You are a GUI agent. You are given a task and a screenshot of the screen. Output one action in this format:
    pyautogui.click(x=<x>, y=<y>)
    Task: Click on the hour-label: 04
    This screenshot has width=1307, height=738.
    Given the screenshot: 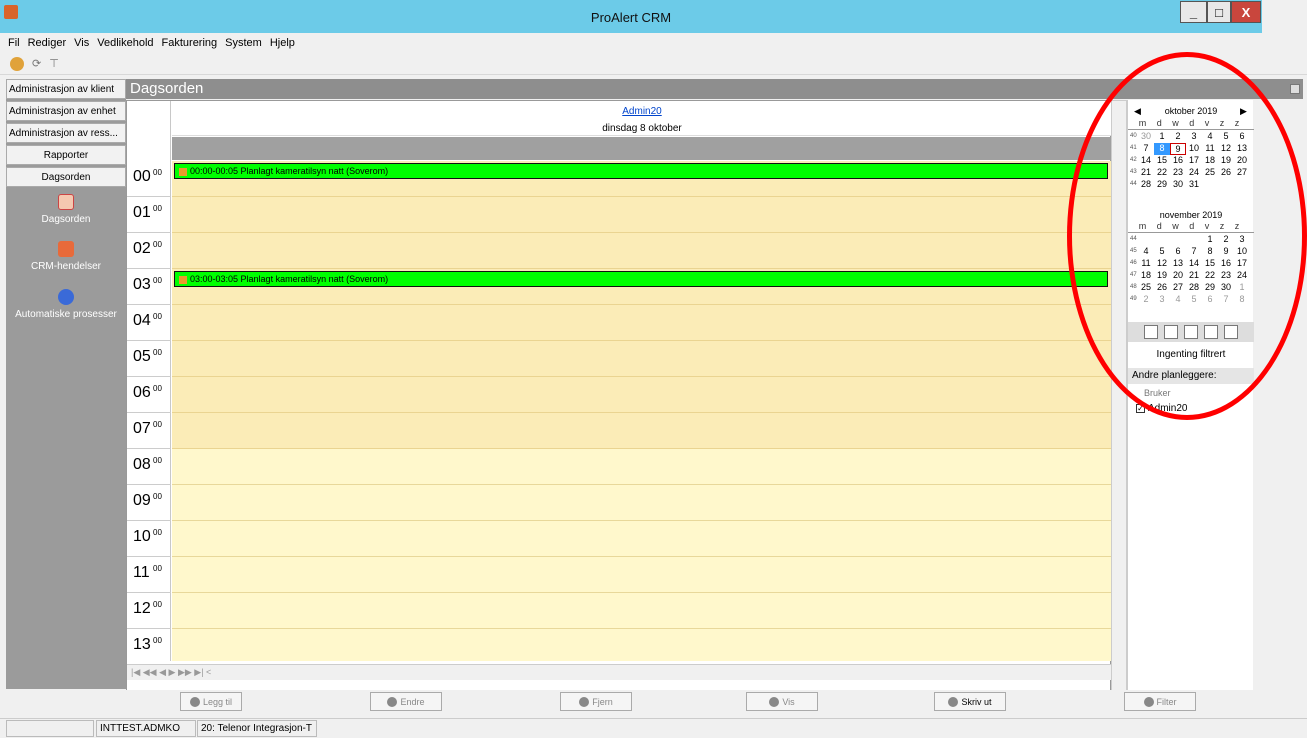 What is the action you would take?
    pyautogui.click(x=142, y=320)
    